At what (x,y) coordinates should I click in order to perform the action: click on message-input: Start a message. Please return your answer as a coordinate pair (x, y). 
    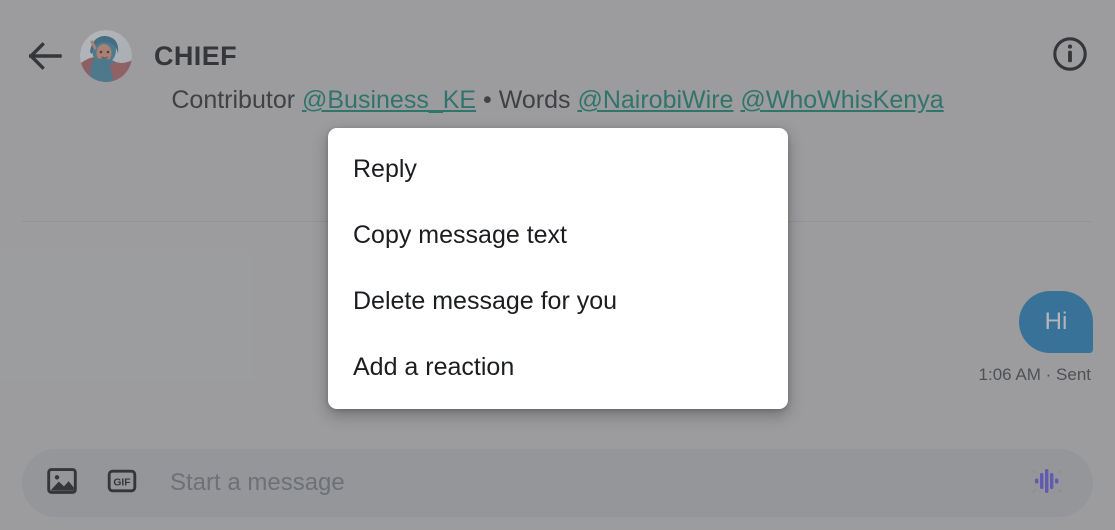
    Looking at the image, I should click on (595, 483).